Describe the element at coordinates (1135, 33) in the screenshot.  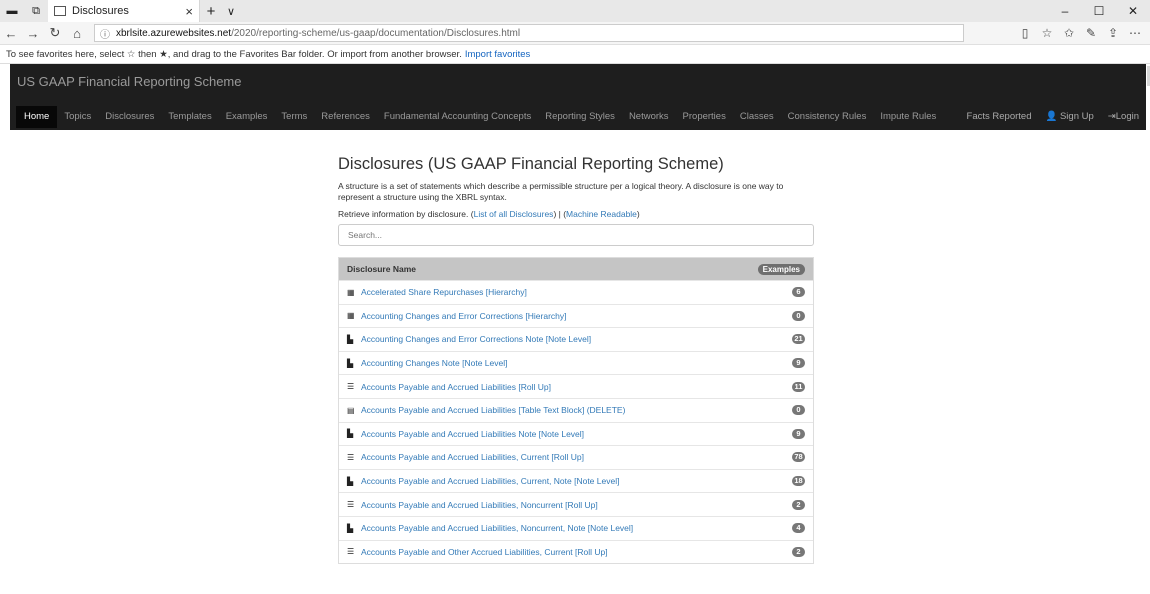
I see `more-icon: ⋯` at that location.